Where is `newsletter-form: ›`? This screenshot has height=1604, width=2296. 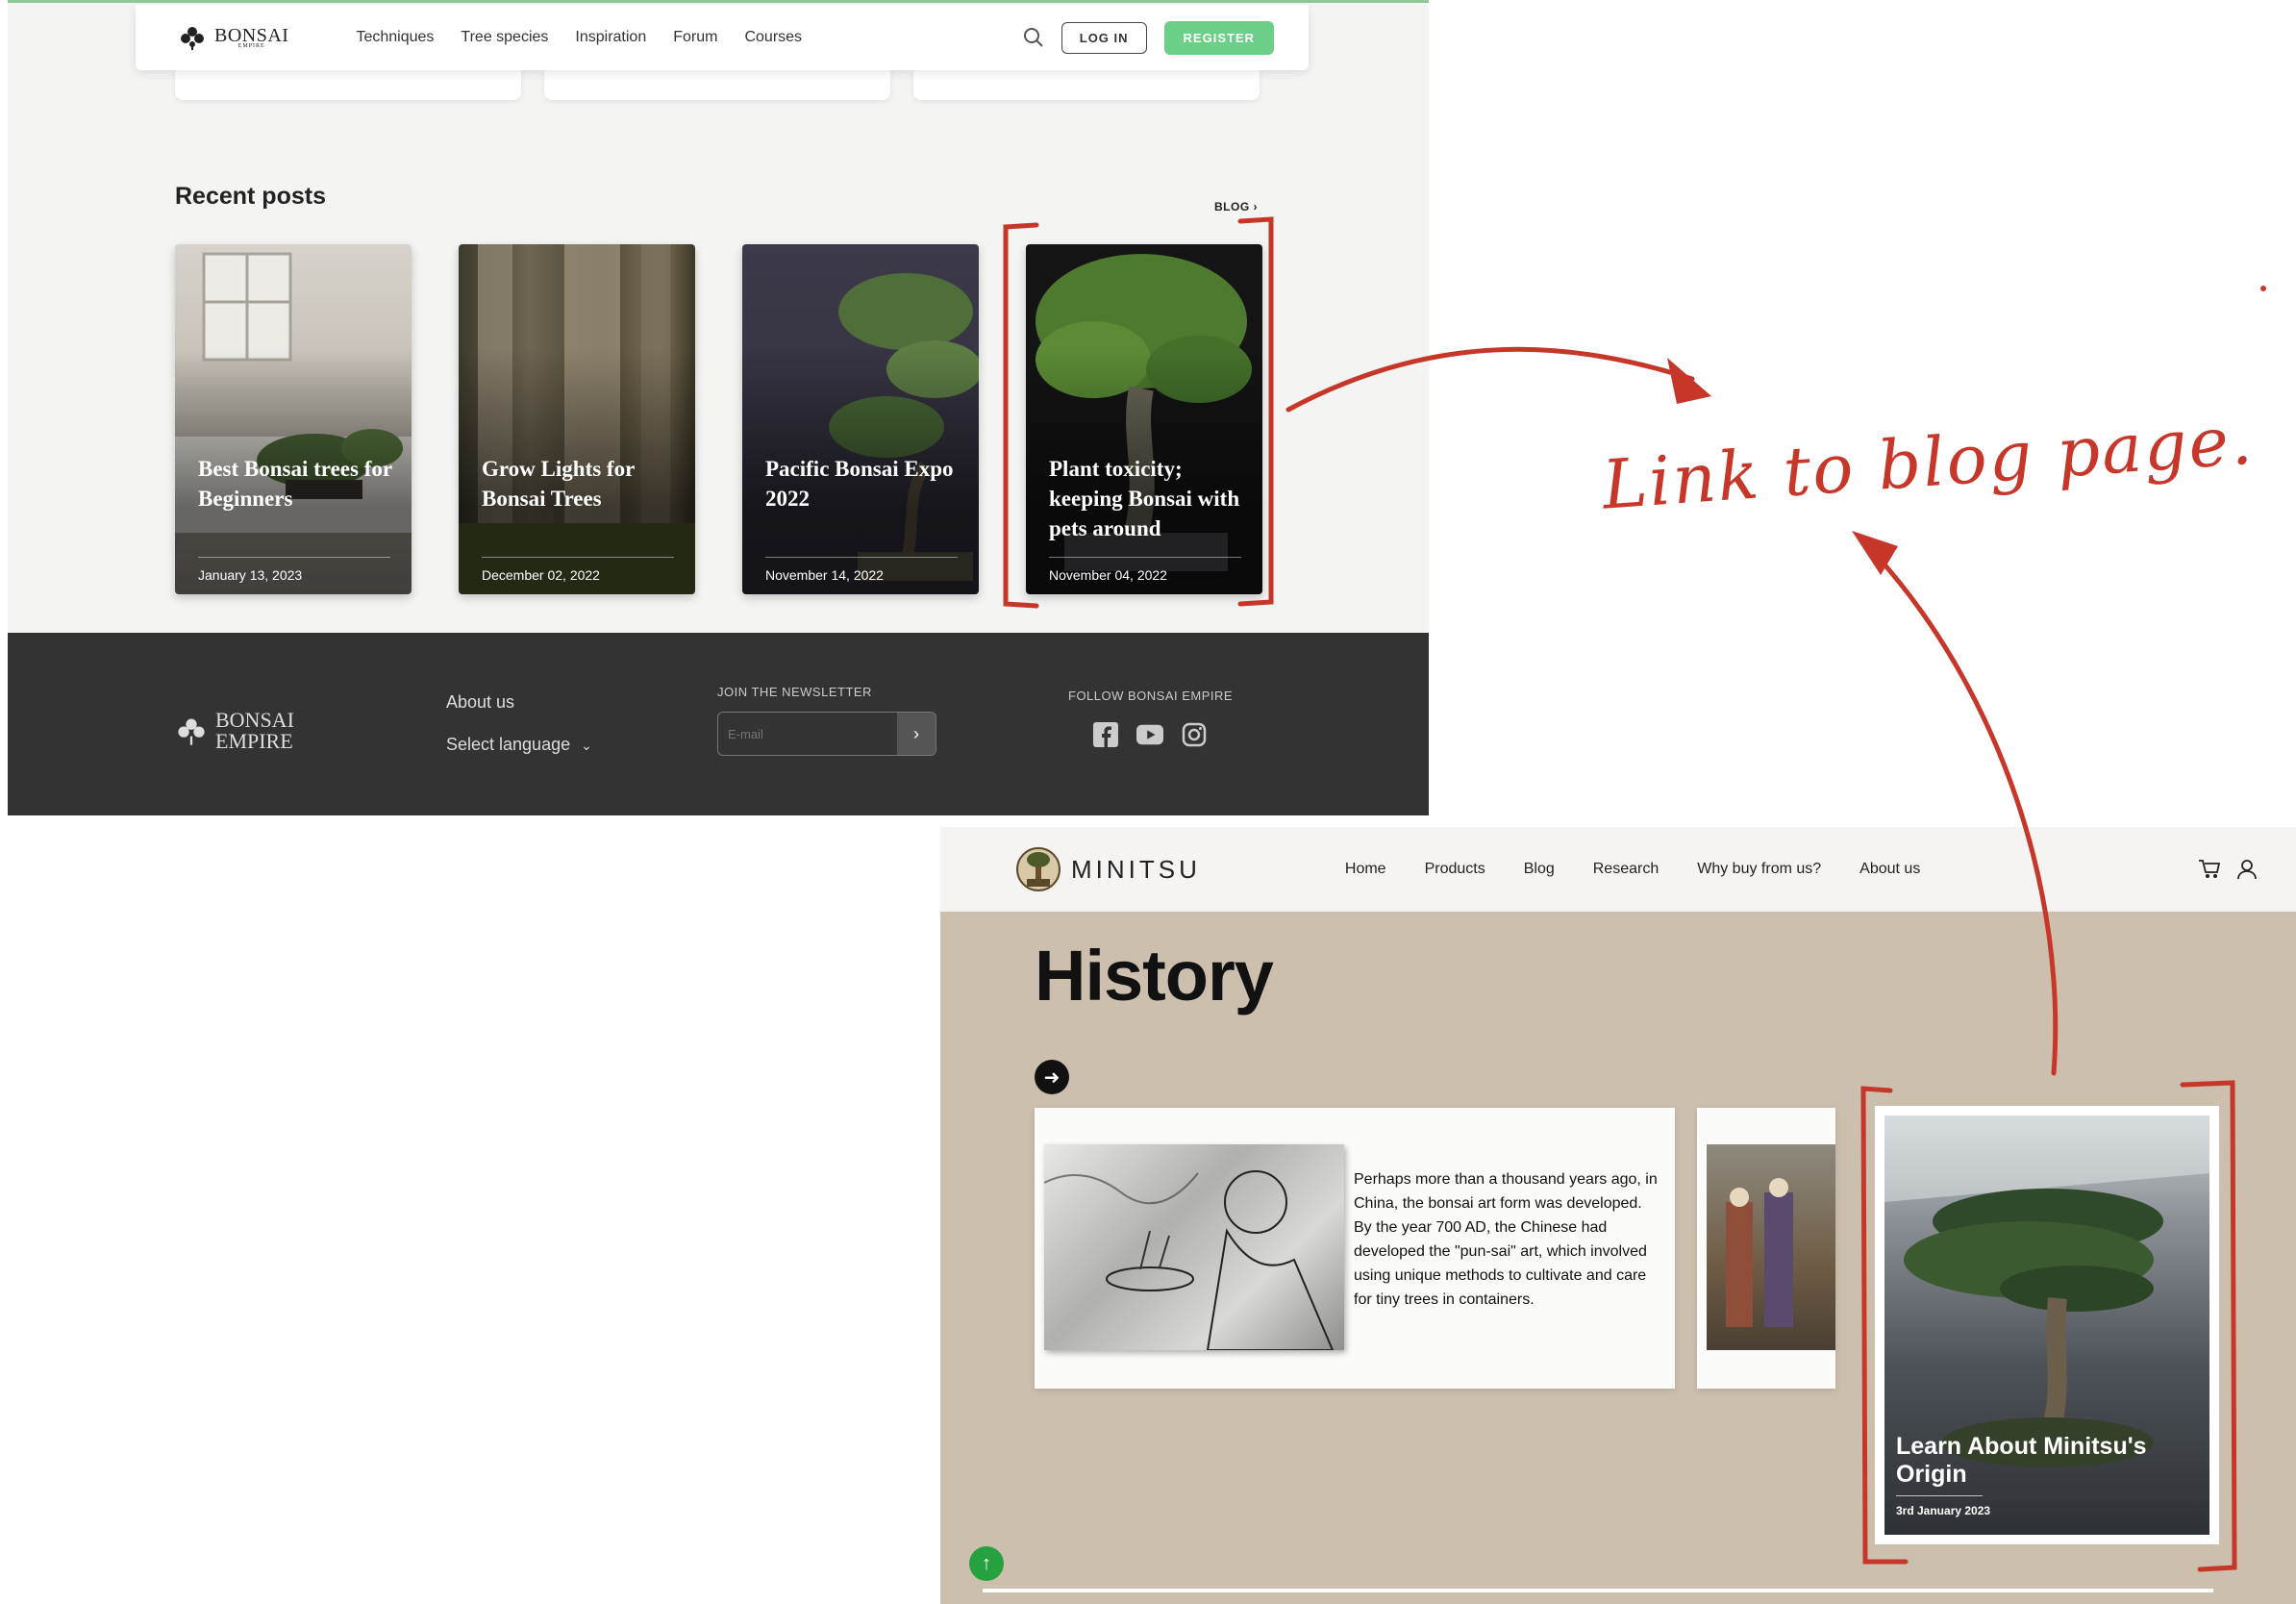
newsletter-form: › is located at coordinates (826, 734).